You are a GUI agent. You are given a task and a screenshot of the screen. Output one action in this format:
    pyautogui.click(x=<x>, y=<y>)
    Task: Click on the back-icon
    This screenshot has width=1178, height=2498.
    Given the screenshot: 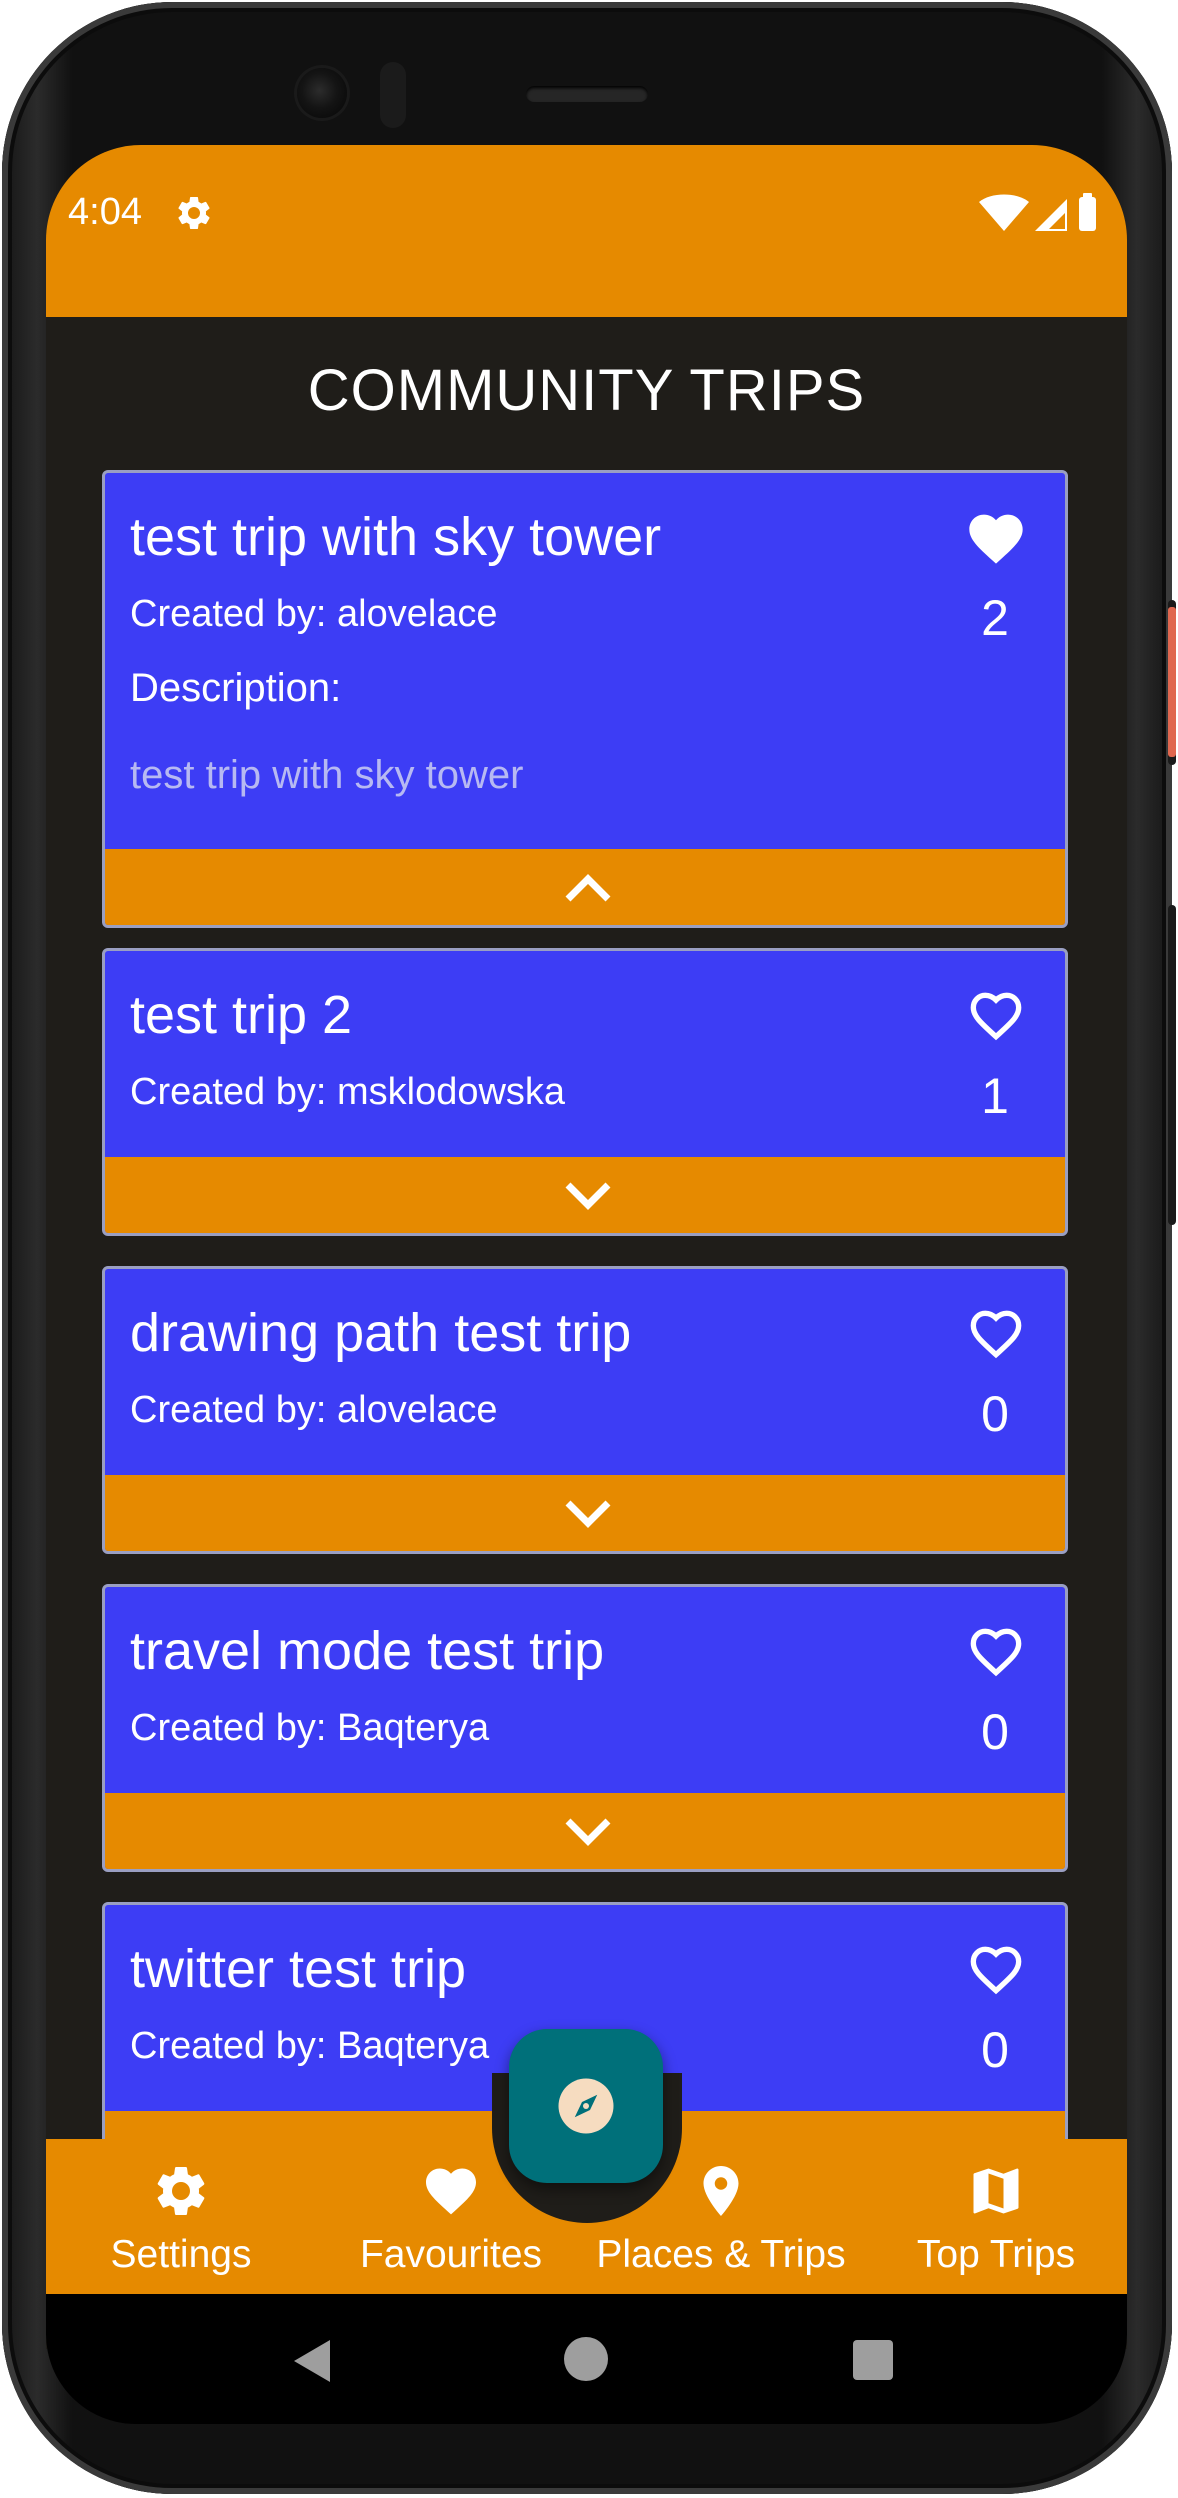 What is the action you would take?
    pyautogui.click(x=313, y=2361)
    